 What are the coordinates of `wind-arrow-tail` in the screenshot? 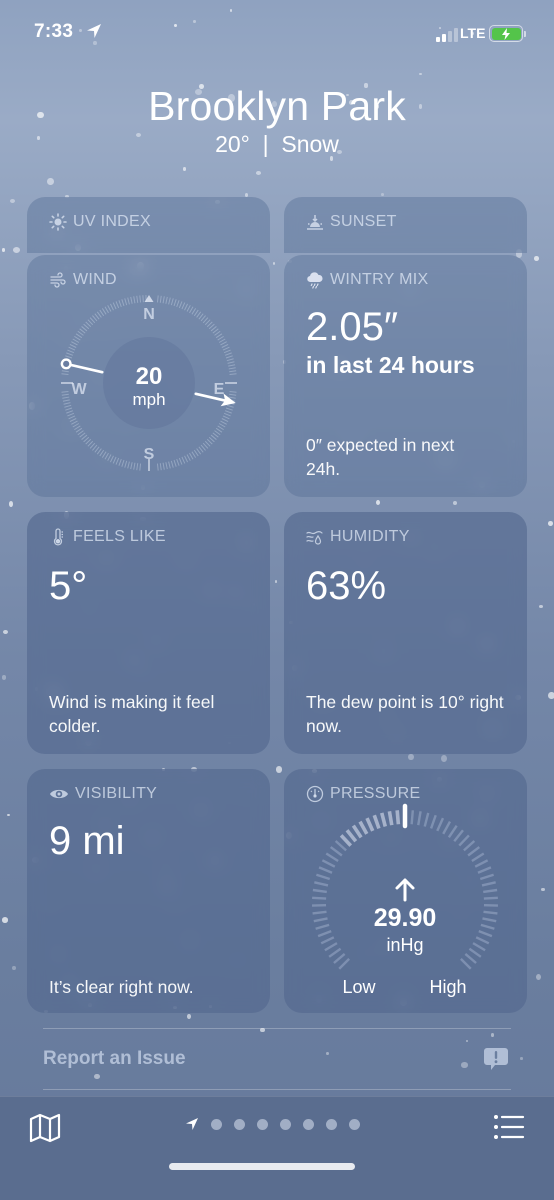 It's located at (84, 368).